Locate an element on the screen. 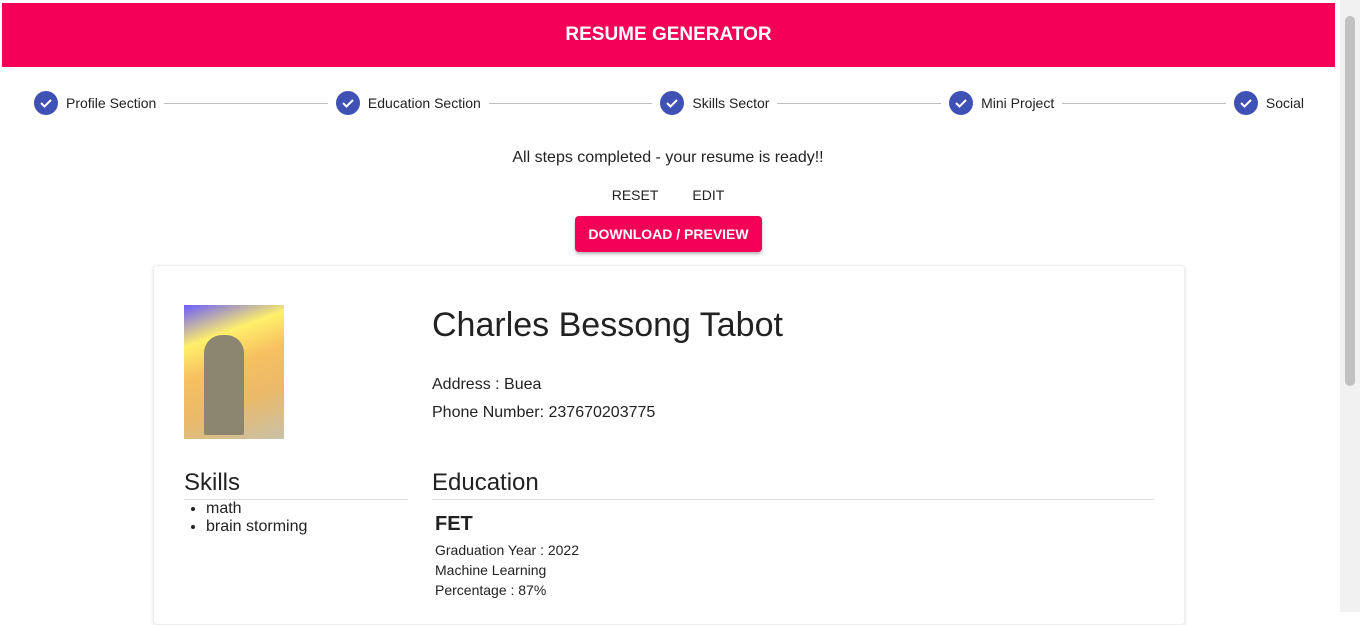 Image resolution: width=1360 pixels, height=625 pixels. skills-heading: Skills is located at coordinates (296, 484).